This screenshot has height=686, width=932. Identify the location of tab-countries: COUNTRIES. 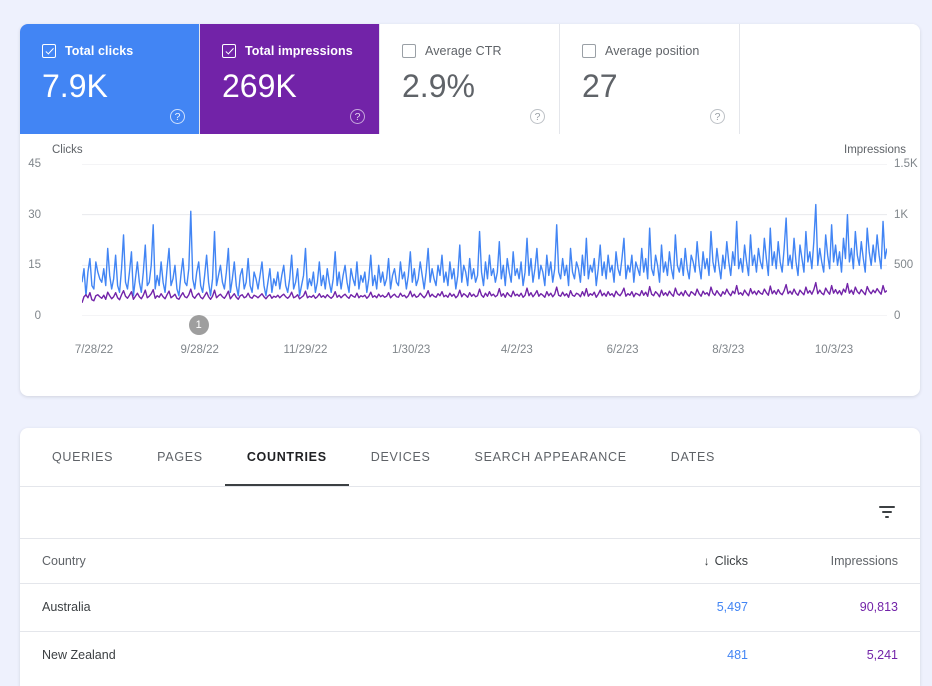
(286, 457).